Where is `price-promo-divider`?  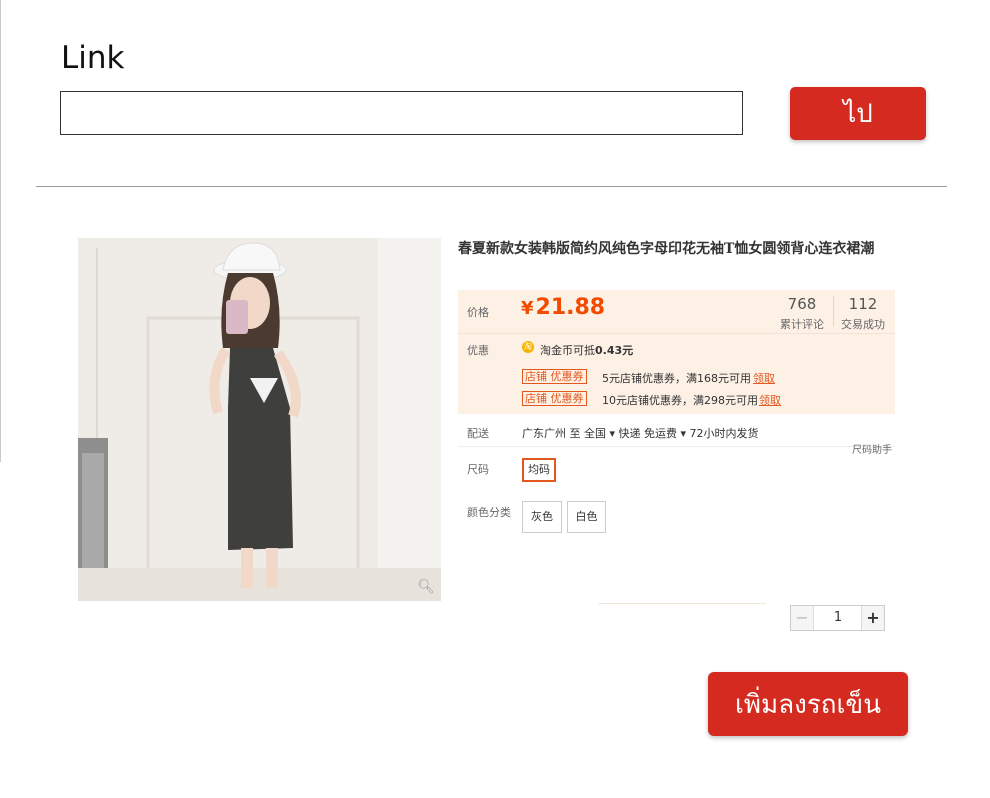
price-promo-divider is located at coordinates (676, 333).